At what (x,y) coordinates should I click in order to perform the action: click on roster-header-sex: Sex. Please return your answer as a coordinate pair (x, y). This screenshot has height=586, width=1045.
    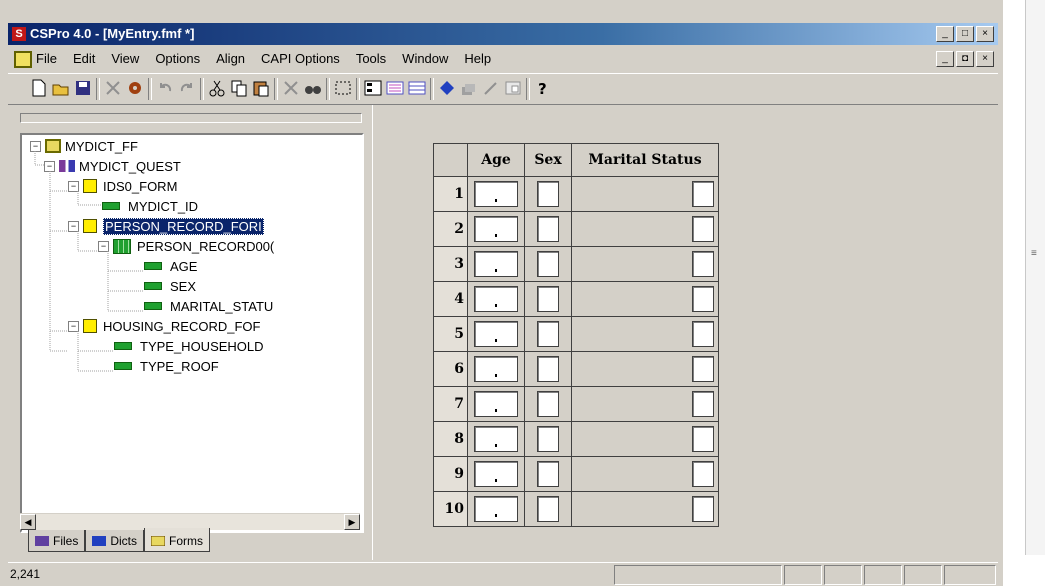
    Looking at the image, I should click on (548, 160).